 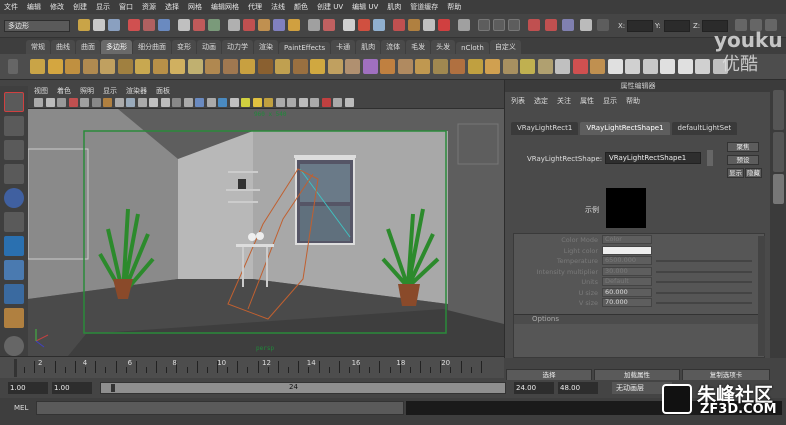 What do you see at coordinates (534, 25) in the screenshot?
I see `lock-icon` at bounding box center [534, 25].